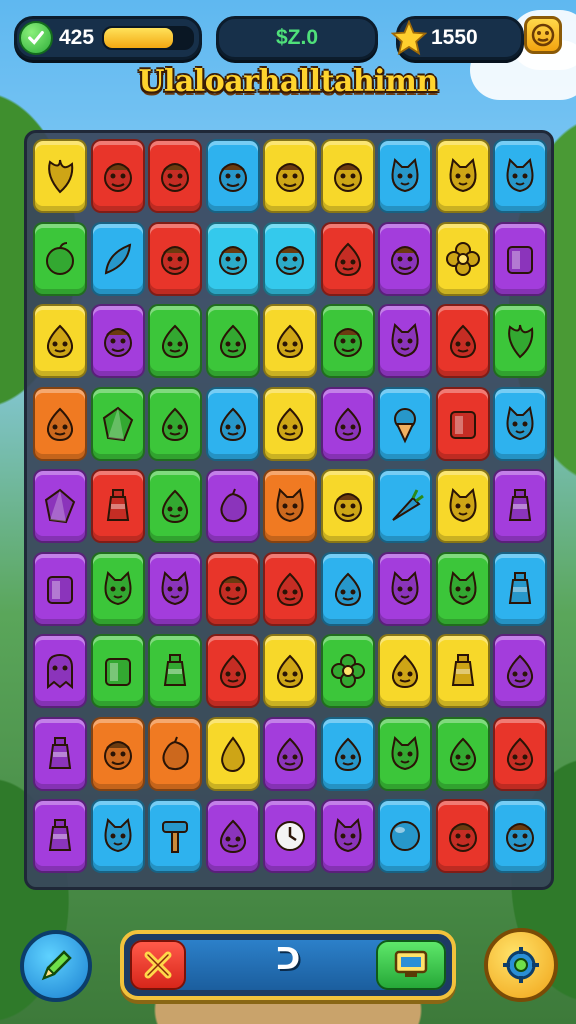 This screenshot has width=576, height=1024. I want to click on potion-icon, so click(117, 505).